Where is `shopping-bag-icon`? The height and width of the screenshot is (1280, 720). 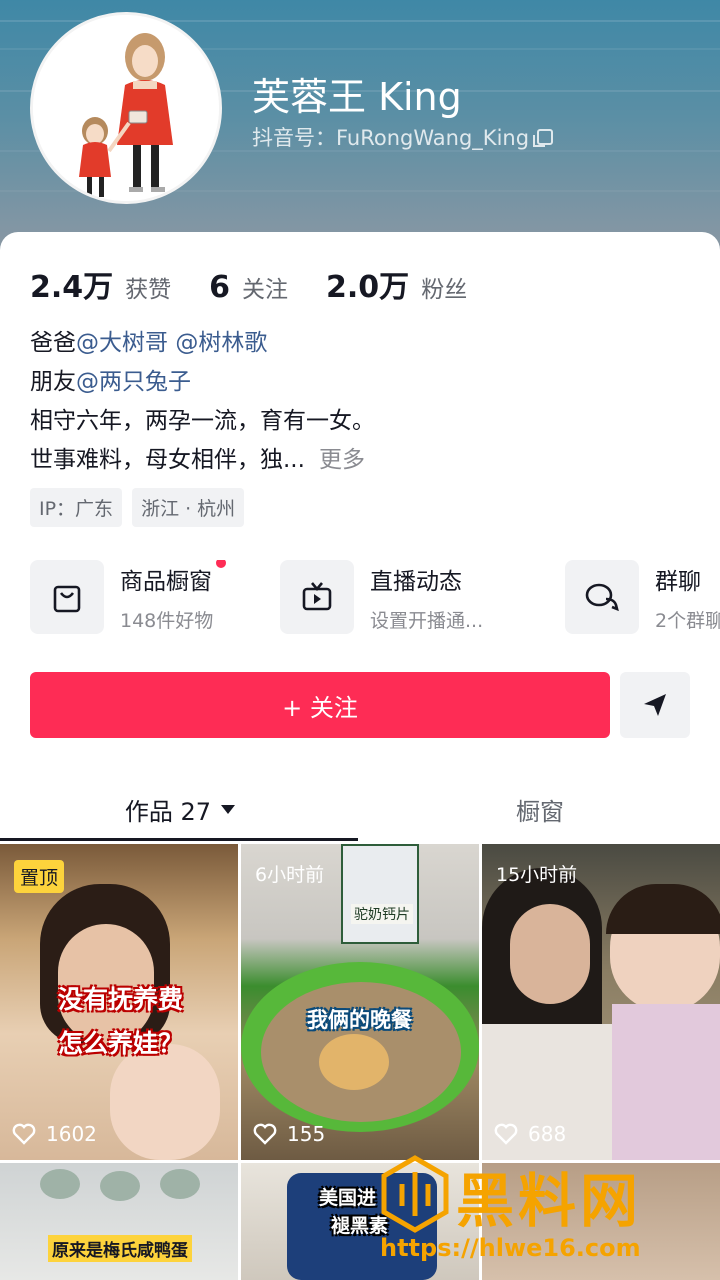
shopping-bag-icon is located at coordinates (67, 597).